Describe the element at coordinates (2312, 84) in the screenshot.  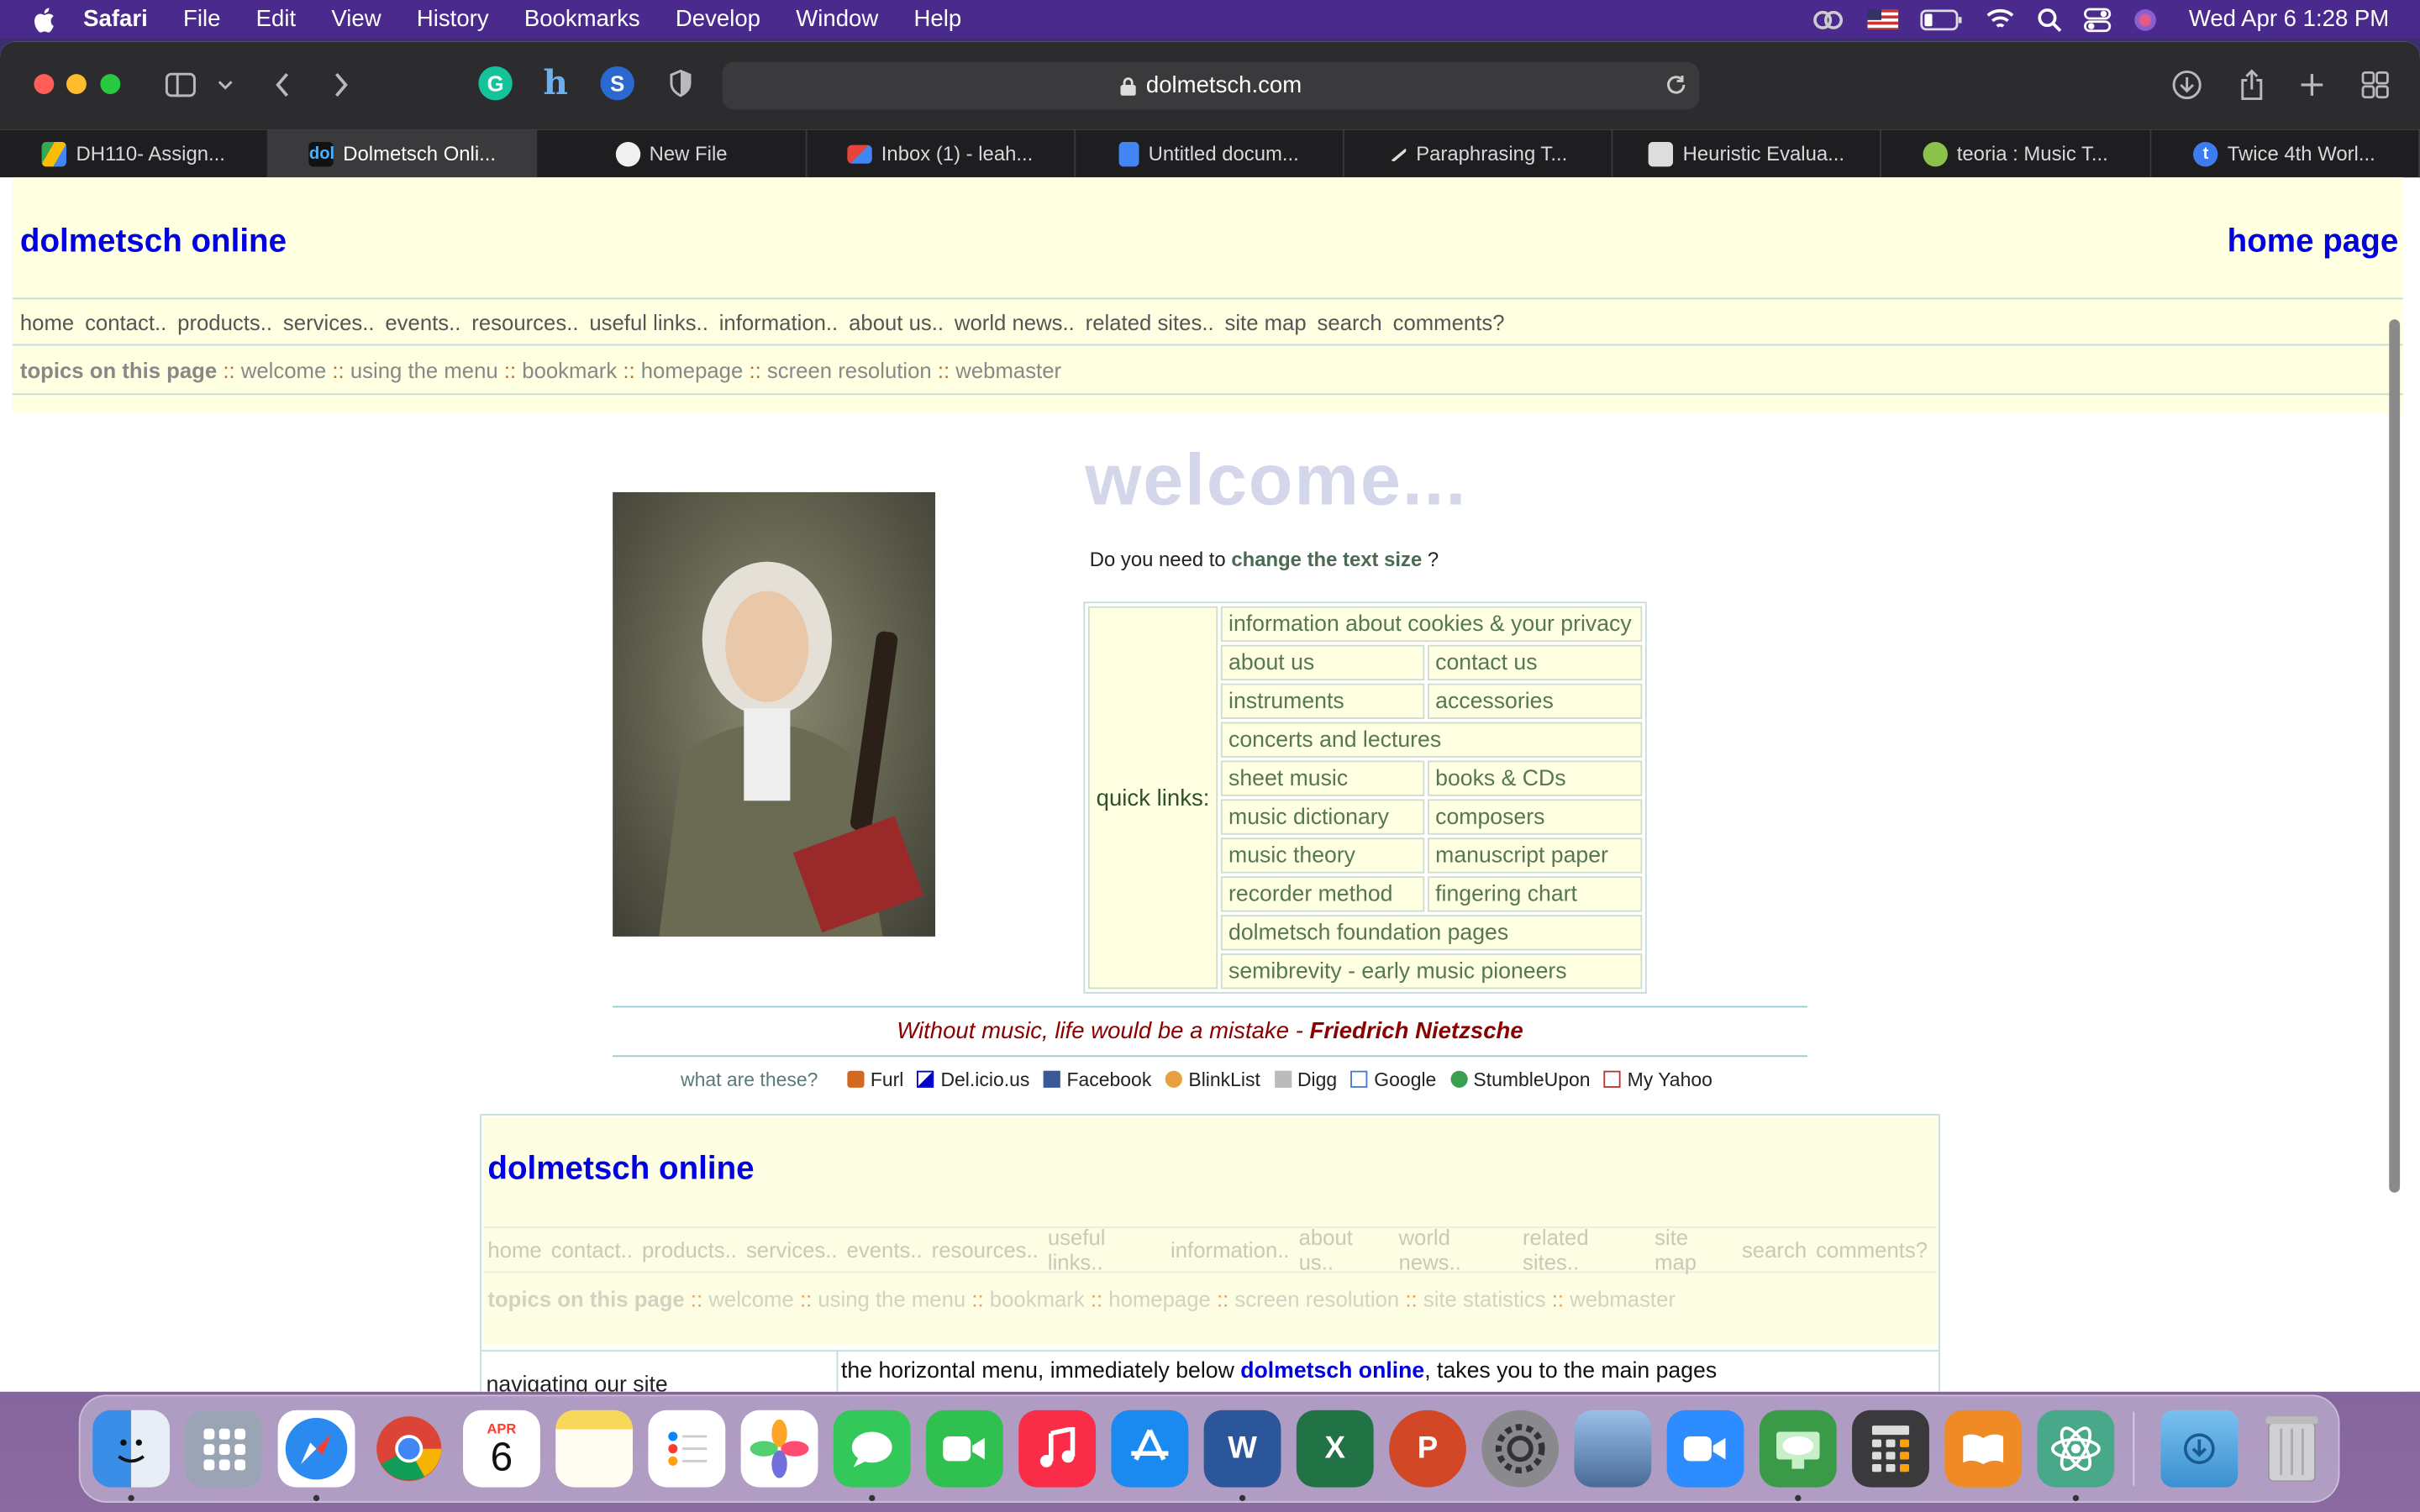
I see `new-tab-plus-icon` at that location.